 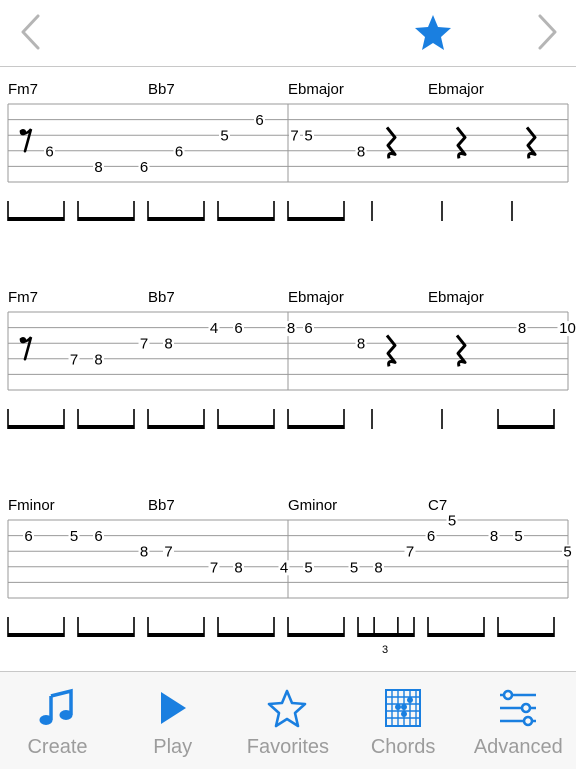 What do you see at coordinates (403, 747) in the screenshot?
I see `tab-label: Chords` at bounding box center [403, 747].